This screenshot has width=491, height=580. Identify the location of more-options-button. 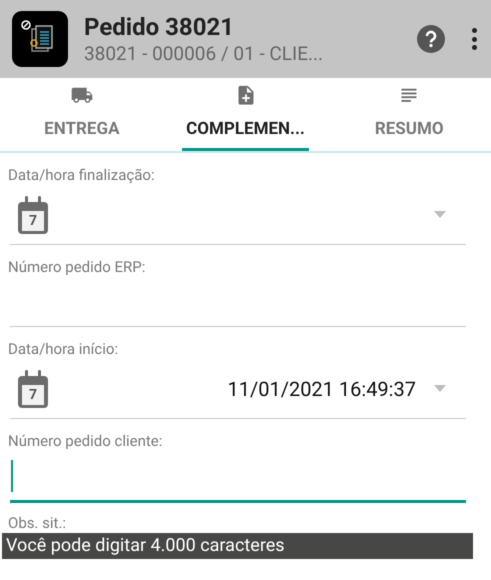
(474, 39).